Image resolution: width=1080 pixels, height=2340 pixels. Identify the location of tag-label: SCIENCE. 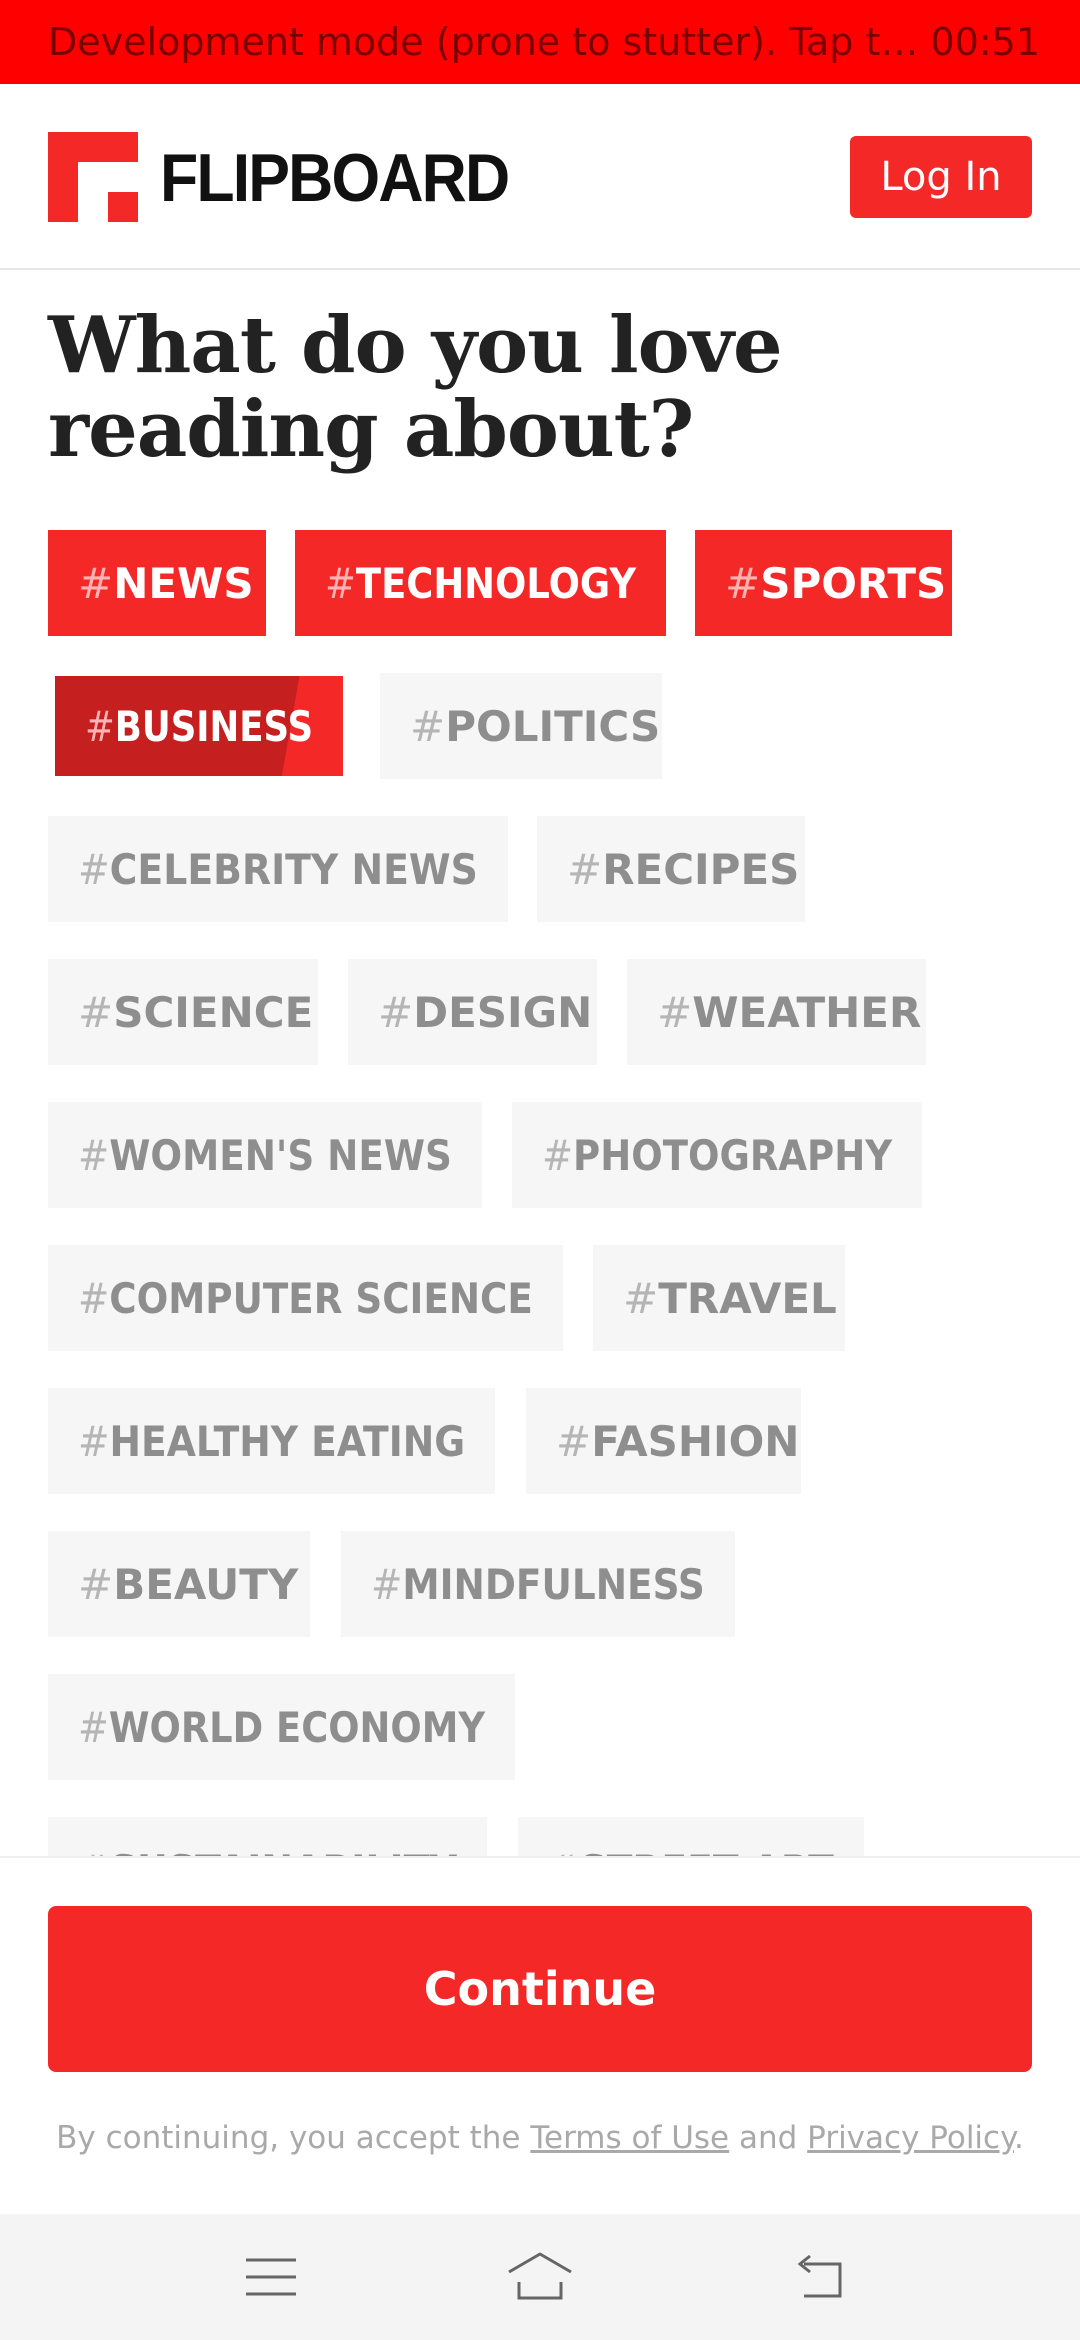
(213, 1012).